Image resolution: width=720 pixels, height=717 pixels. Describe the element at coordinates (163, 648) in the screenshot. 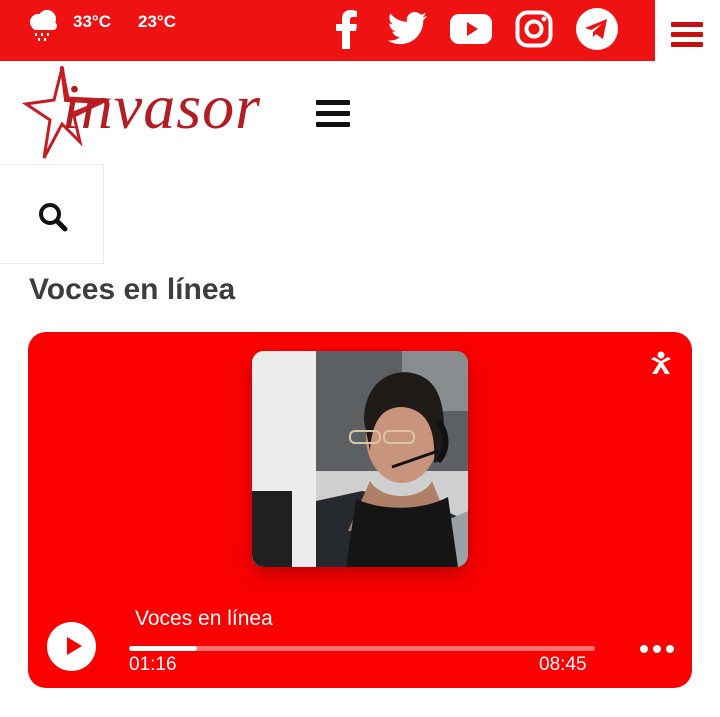

I see `progress-fill` at that location.